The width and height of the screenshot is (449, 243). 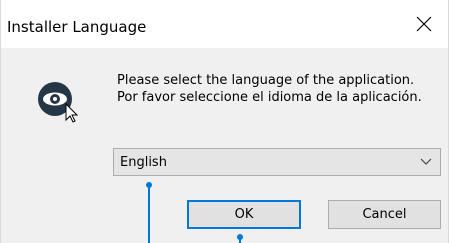 I want to click on language-select-value: English, so click(x=143, y=162).